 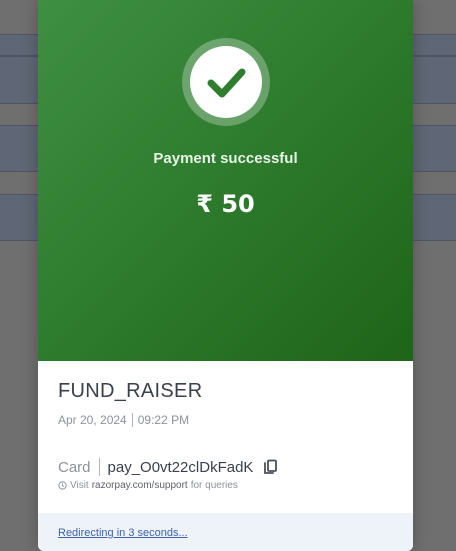 I want to click on payment-details: Card pay_O0vt22clDkFadK, so click(x=168, y=467).